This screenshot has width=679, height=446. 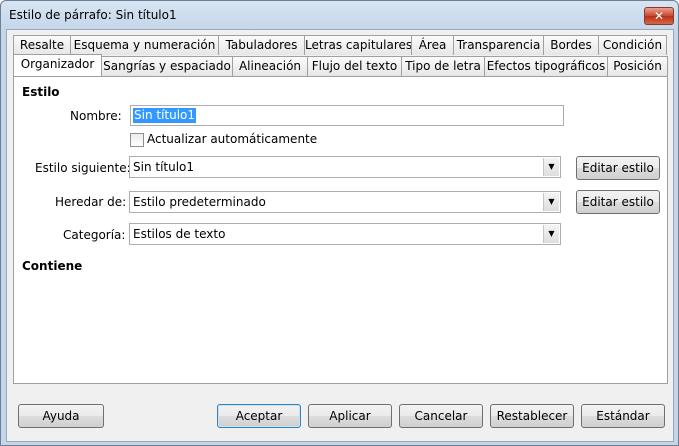 I want to click on close-icon: ✕, so click(x=659, y=16).